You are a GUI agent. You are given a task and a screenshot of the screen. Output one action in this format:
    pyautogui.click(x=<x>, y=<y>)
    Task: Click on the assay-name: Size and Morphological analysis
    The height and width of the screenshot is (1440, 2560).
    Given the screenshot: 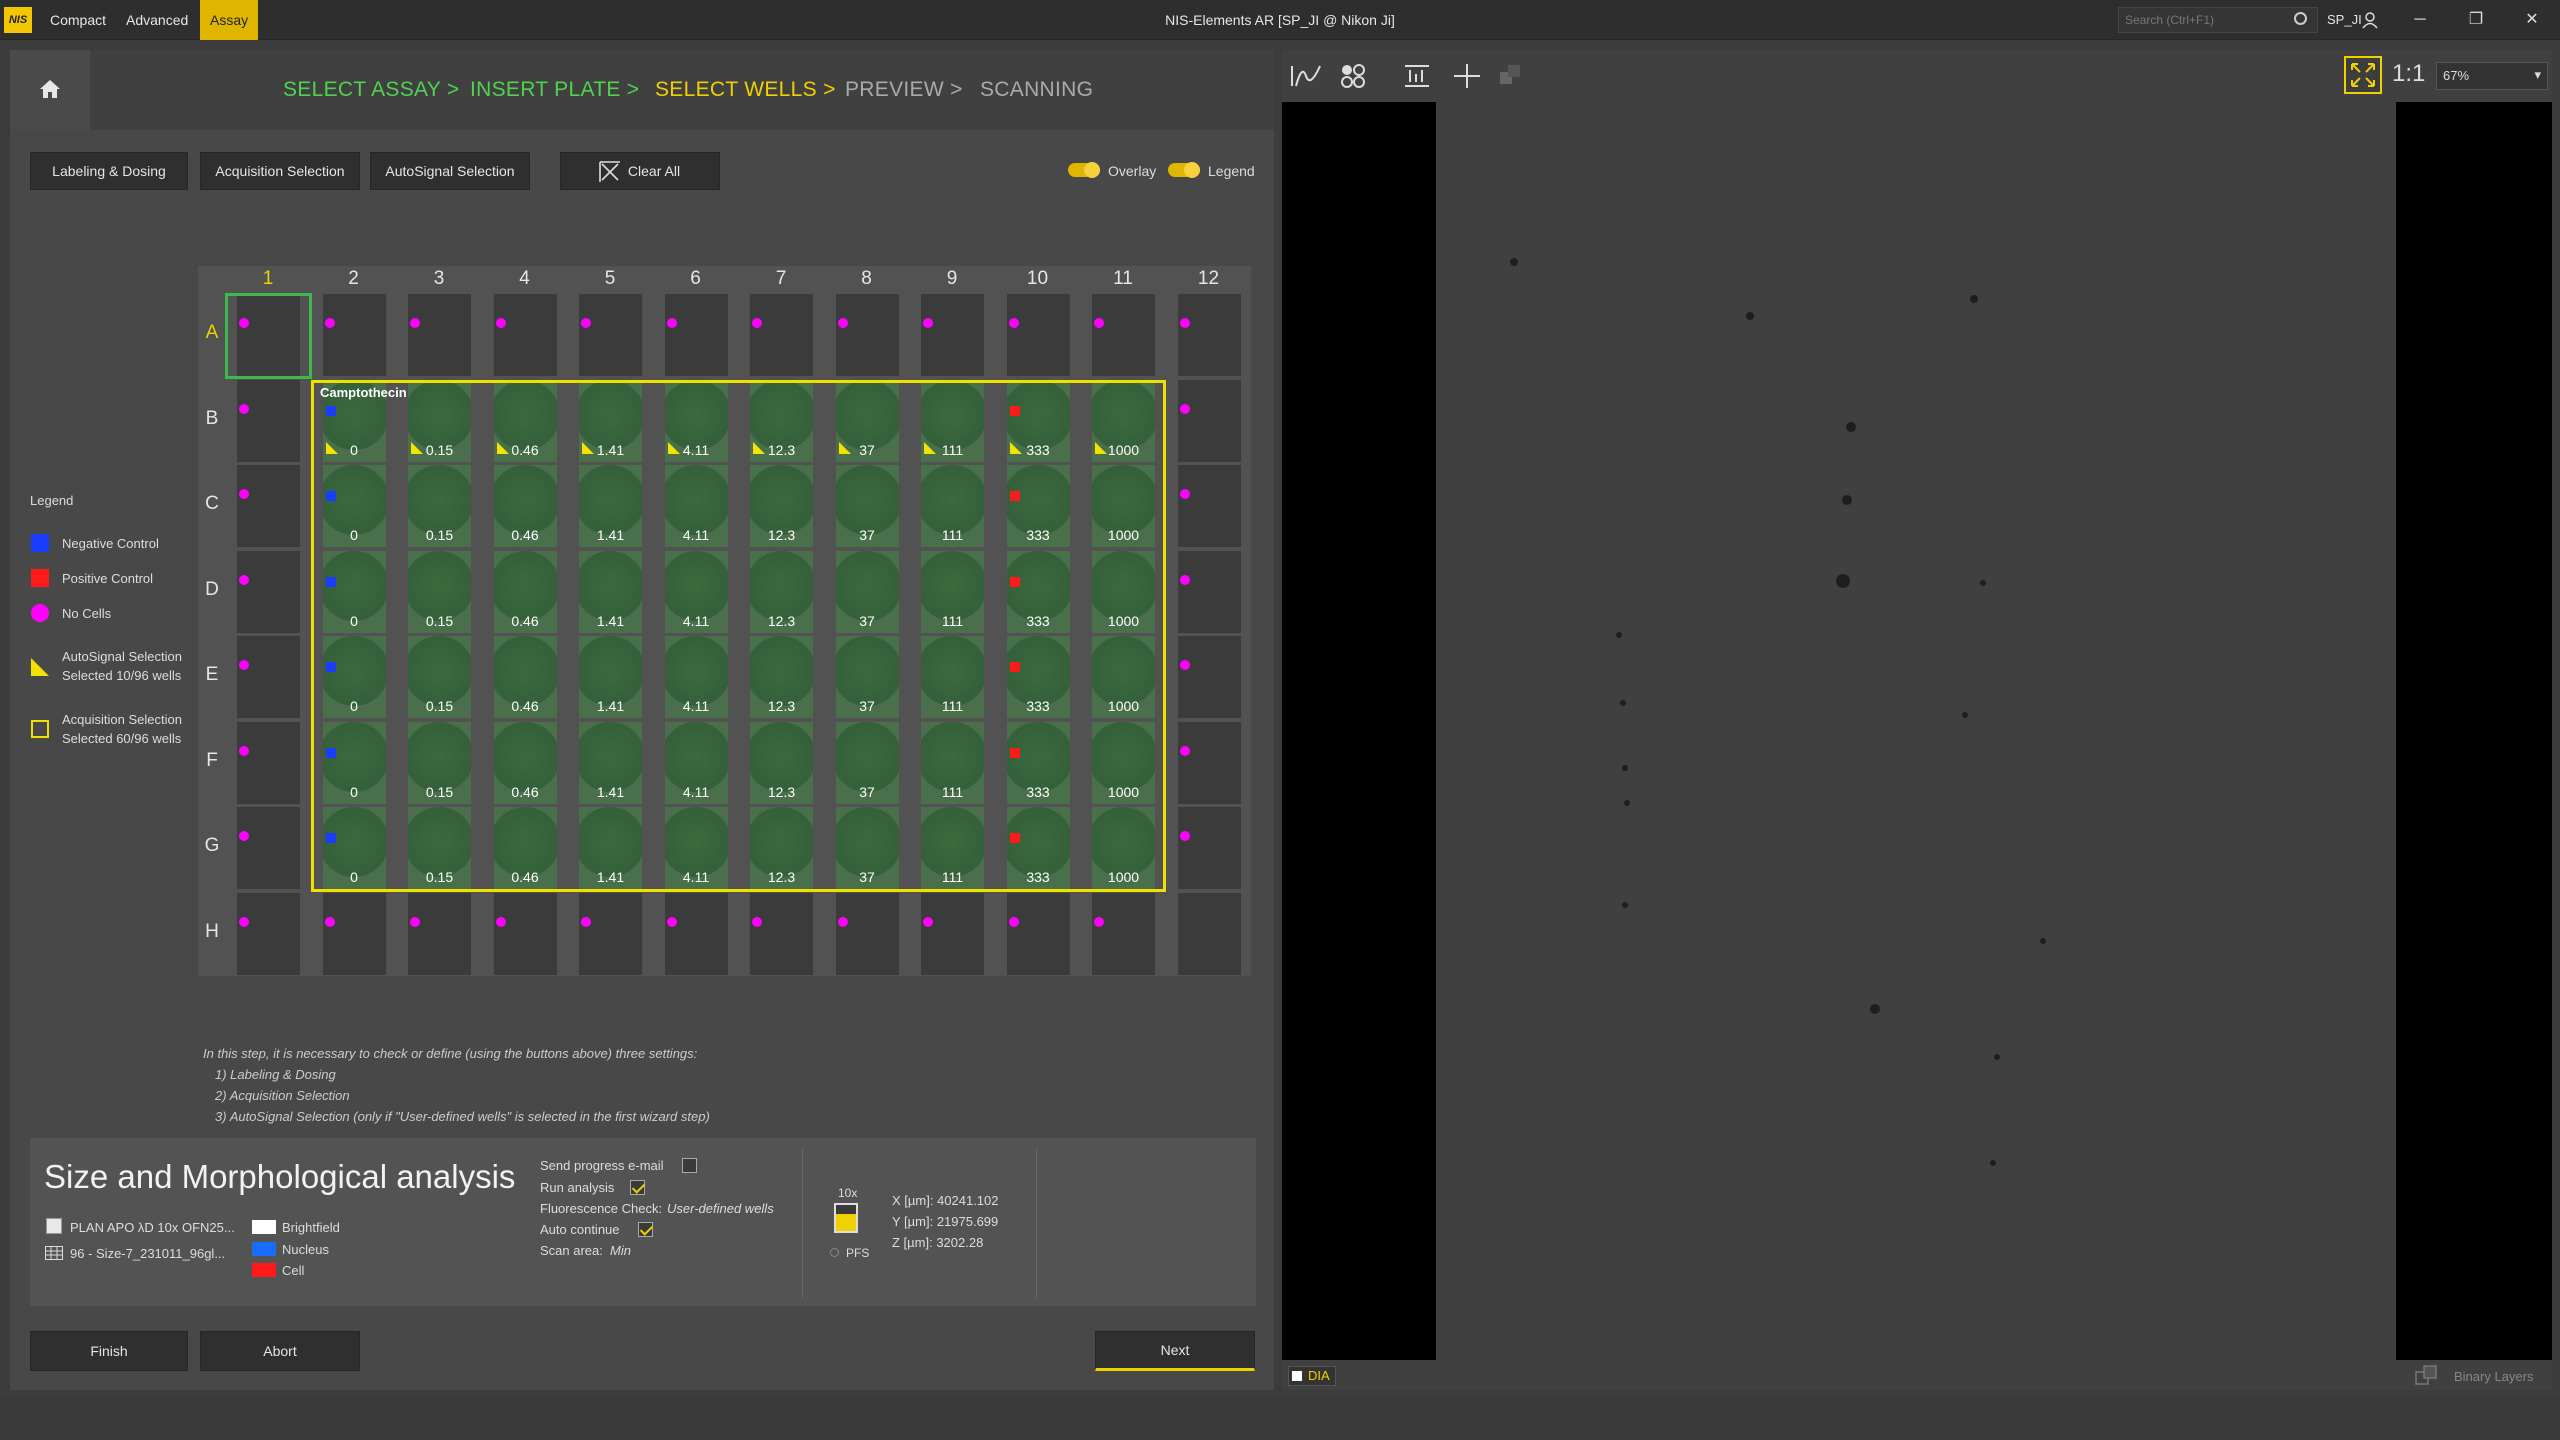 What is the action you would take?
    pyautogui.click(x=280, y=1176)
    